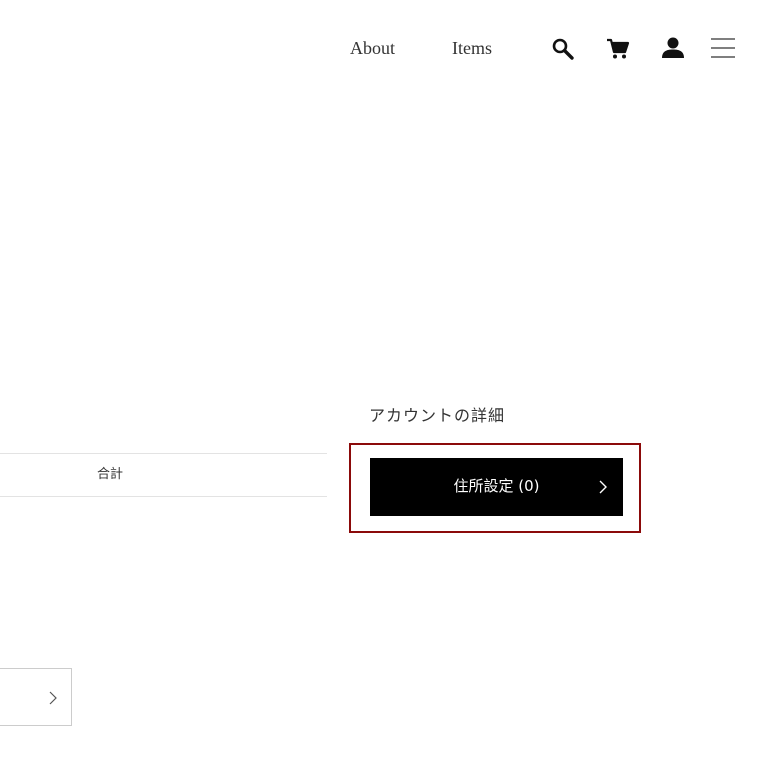 The height and width of the screenshot is (768, 768). Describe the element at coordinates (723, 48) in the screenshot. I see `menu-icon` at that location.